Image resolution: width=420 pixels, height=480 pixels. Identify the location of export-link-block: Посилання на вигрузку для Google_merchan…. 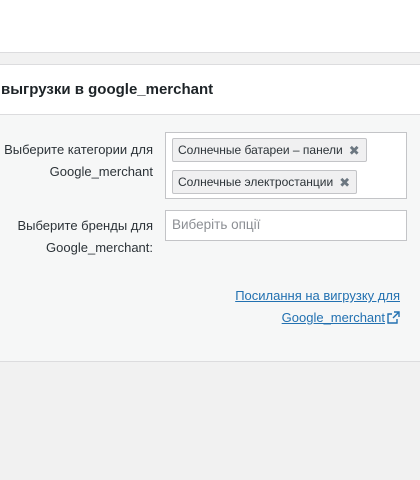
(317, 308).